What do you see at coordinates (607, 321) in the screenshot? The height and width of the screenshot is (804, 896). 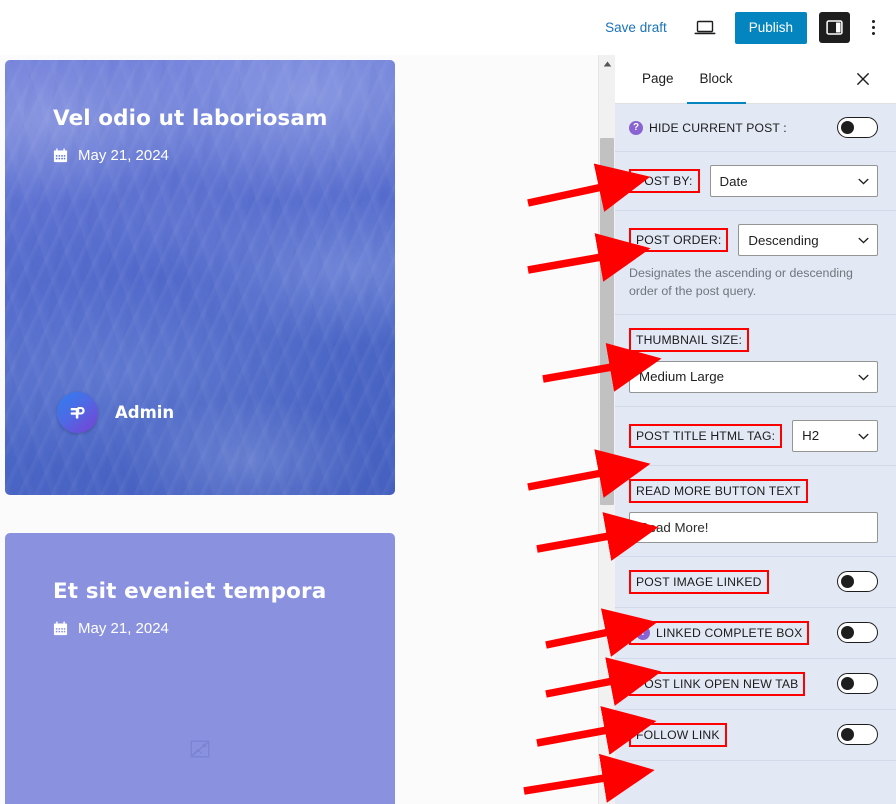 I see `scrollbar-thumb` at bounding box center [607, 321].